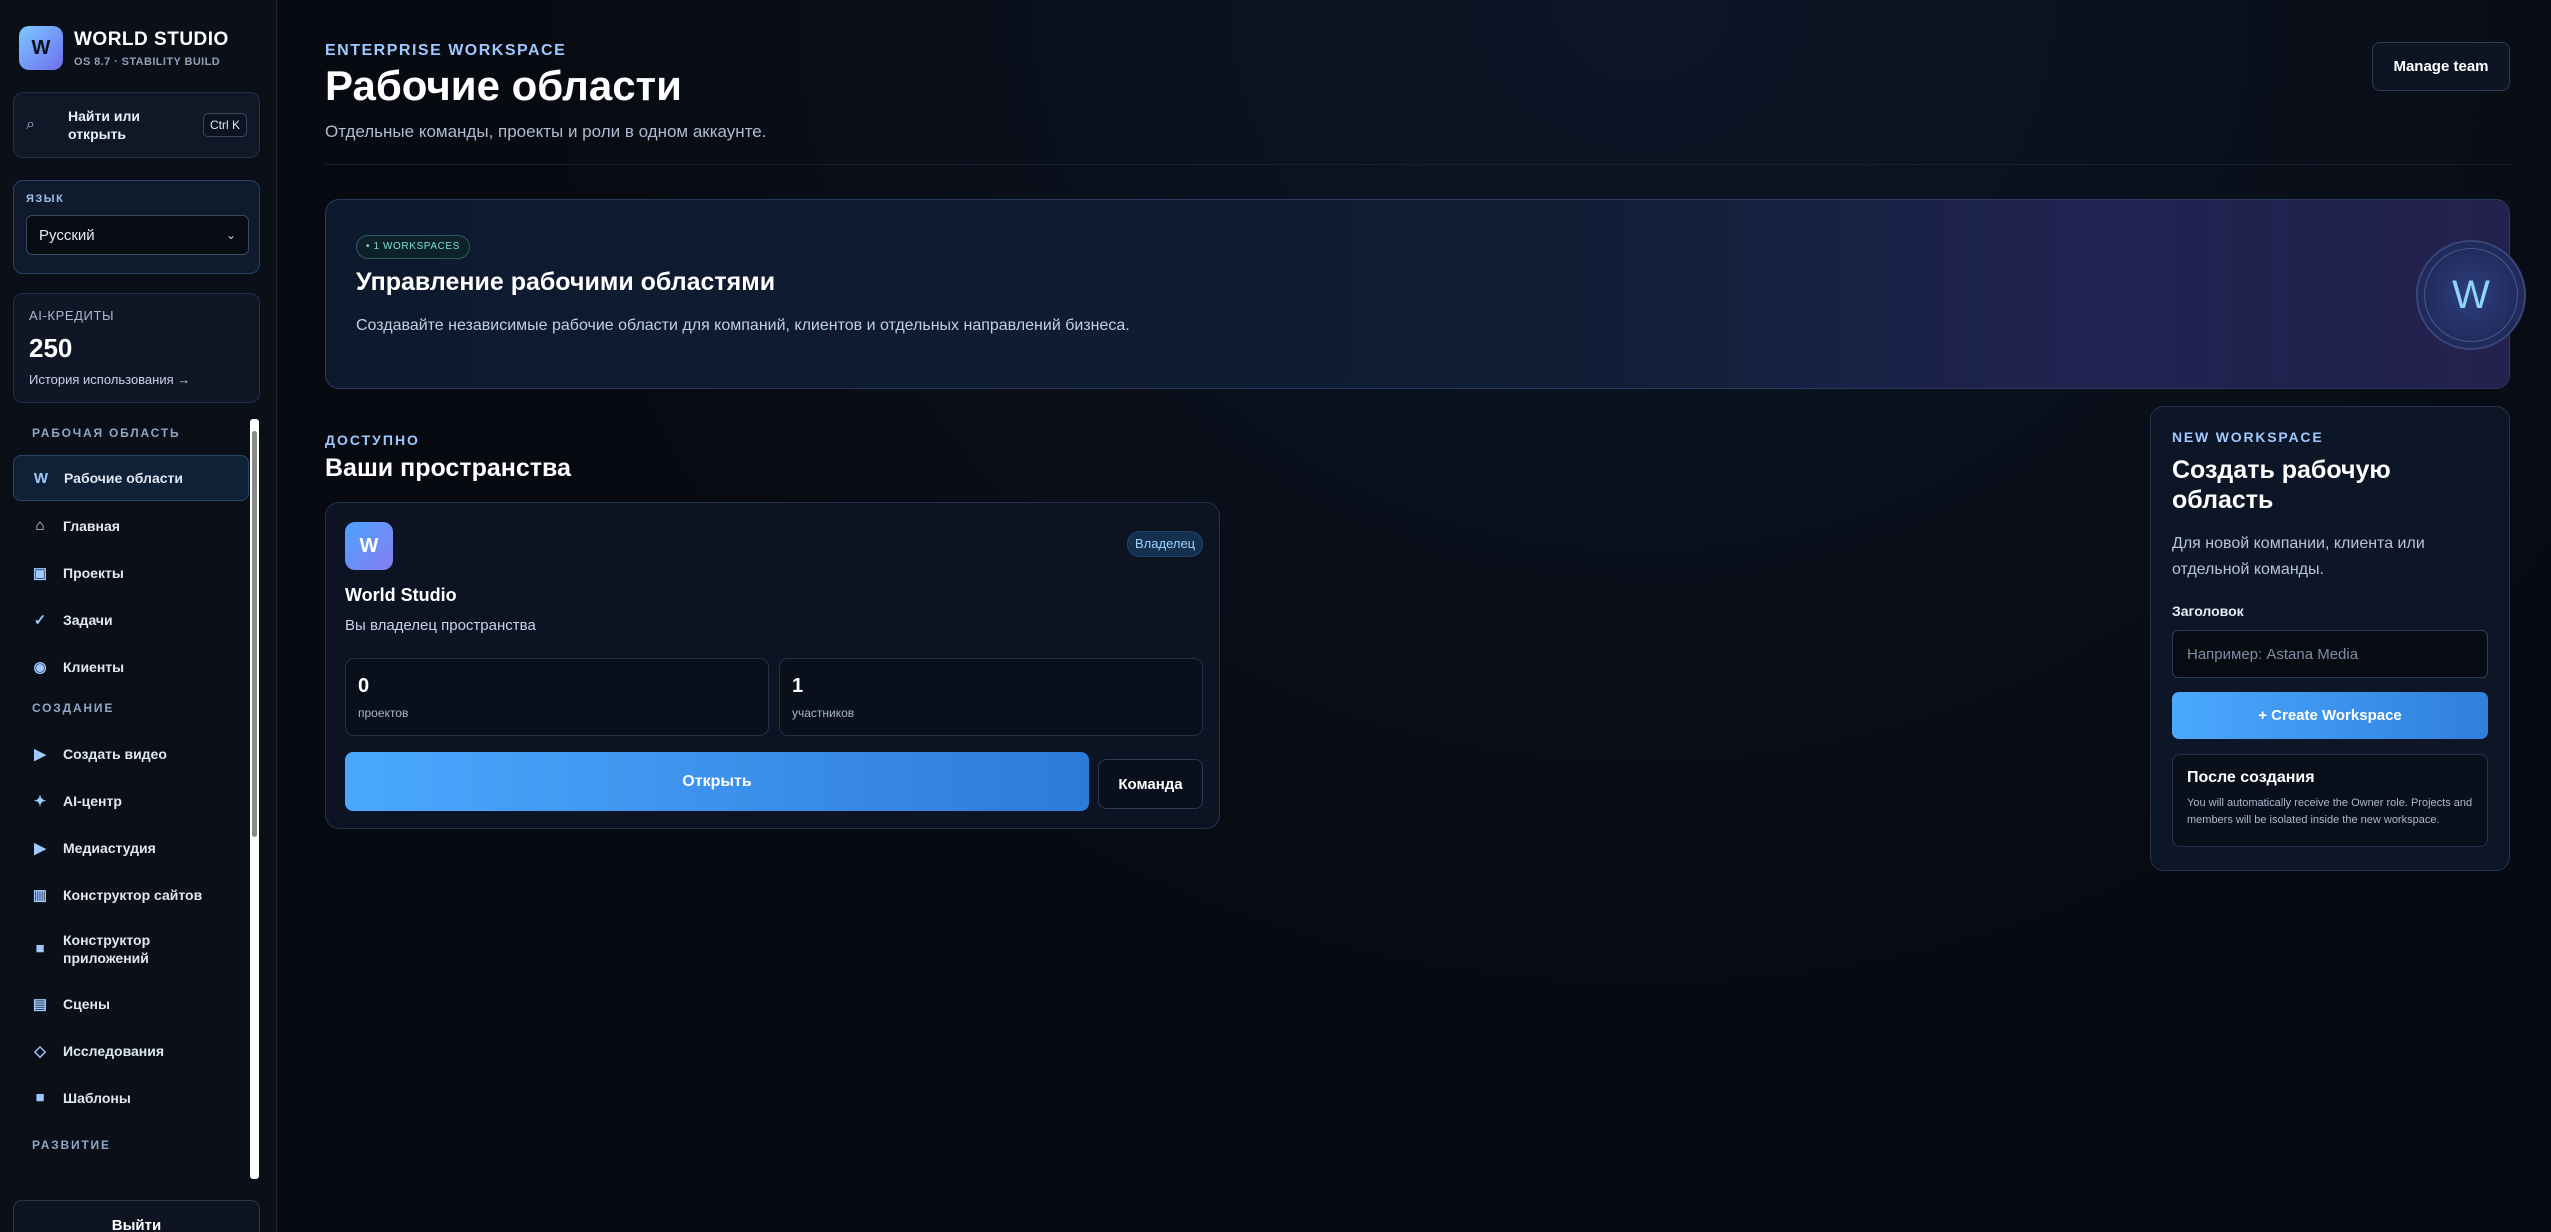 The width and height of the screenshot is (2551, 1232). I want to click on stat-label: проектов, so click(383, 713).